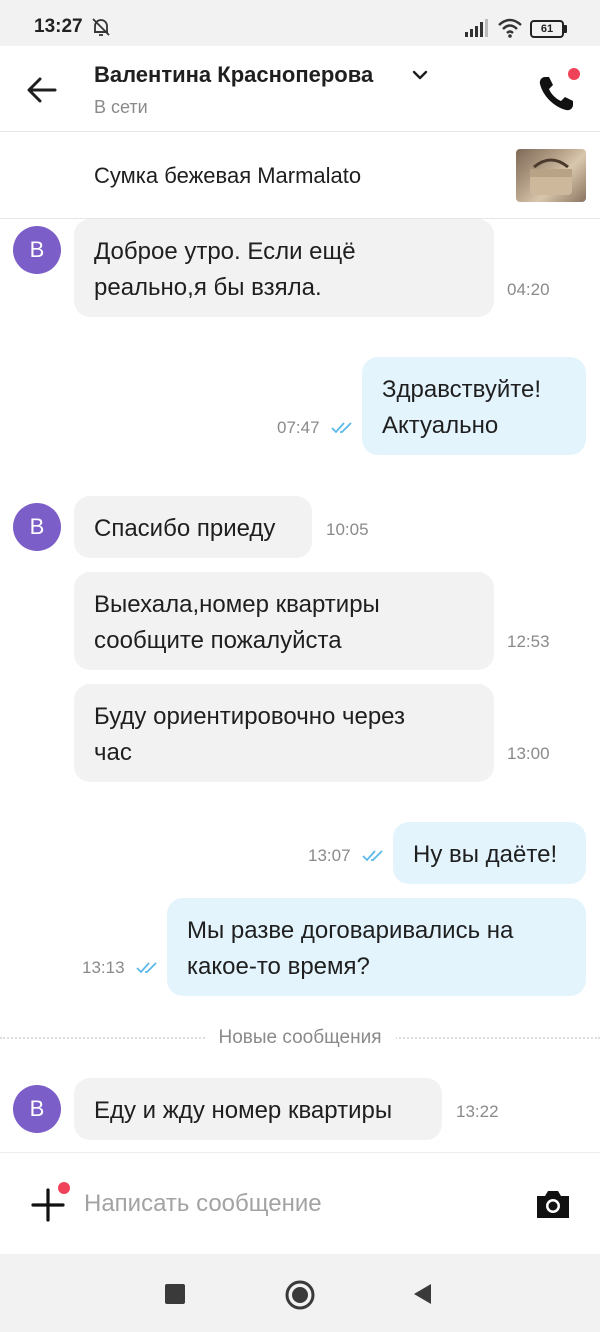 Image resolution: width=600 pixels, height=1332 pixels. Describe the element at coordinates (420, 75) in the screenshot. I see `chevron-down-icon` at that location.